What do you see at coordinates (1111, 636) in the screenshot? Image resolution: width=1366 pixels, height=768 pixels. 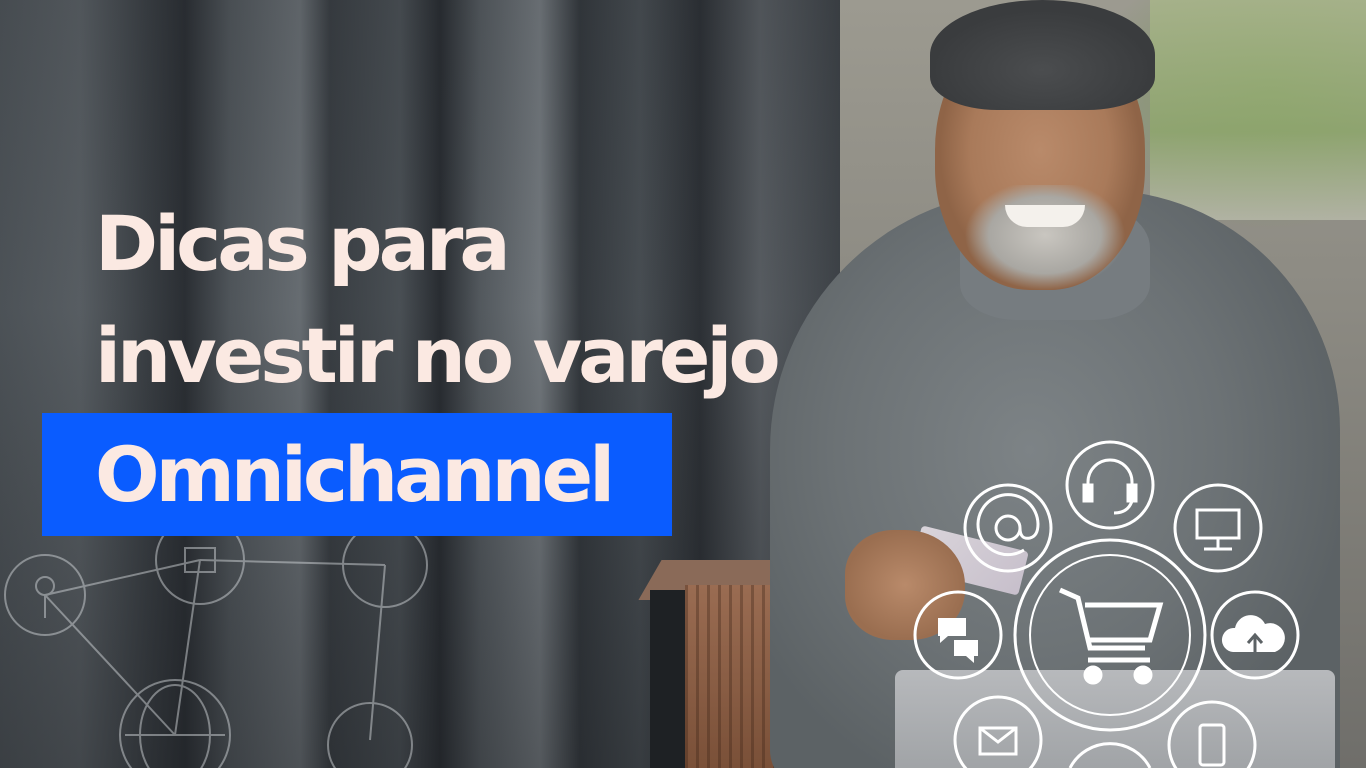 I see `shopping-cart-icon` at bounding box center [1111, 636].